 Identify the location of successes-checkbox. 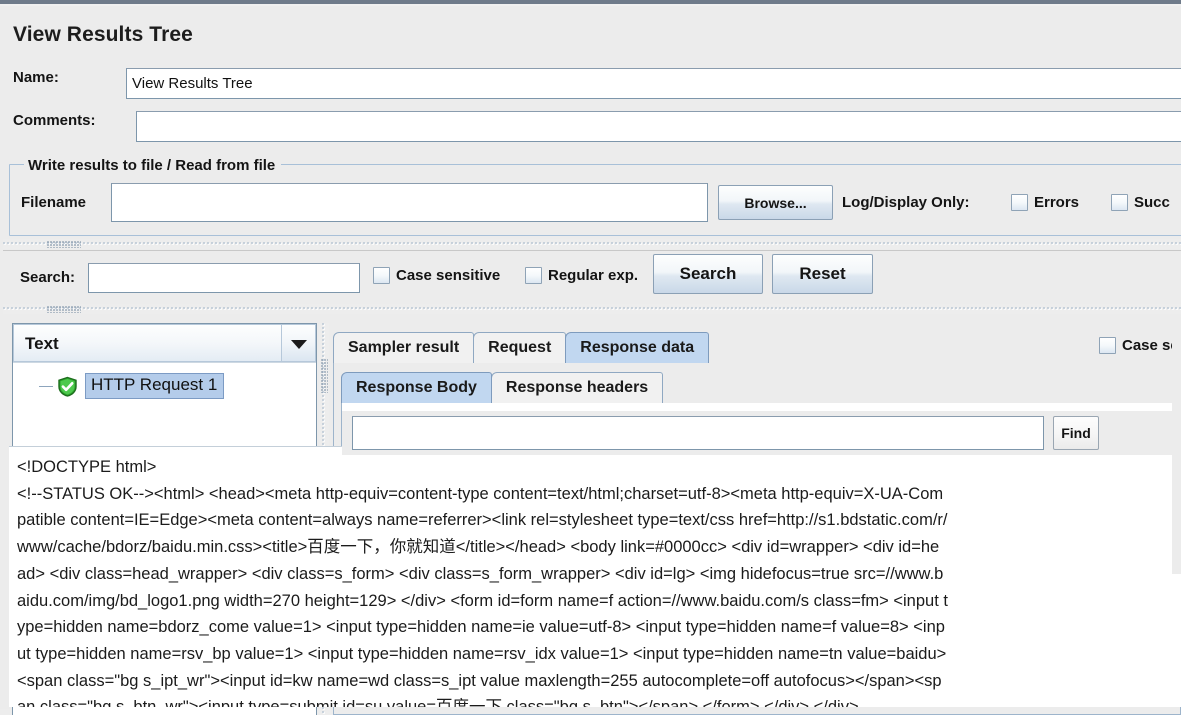
(1119, 202).